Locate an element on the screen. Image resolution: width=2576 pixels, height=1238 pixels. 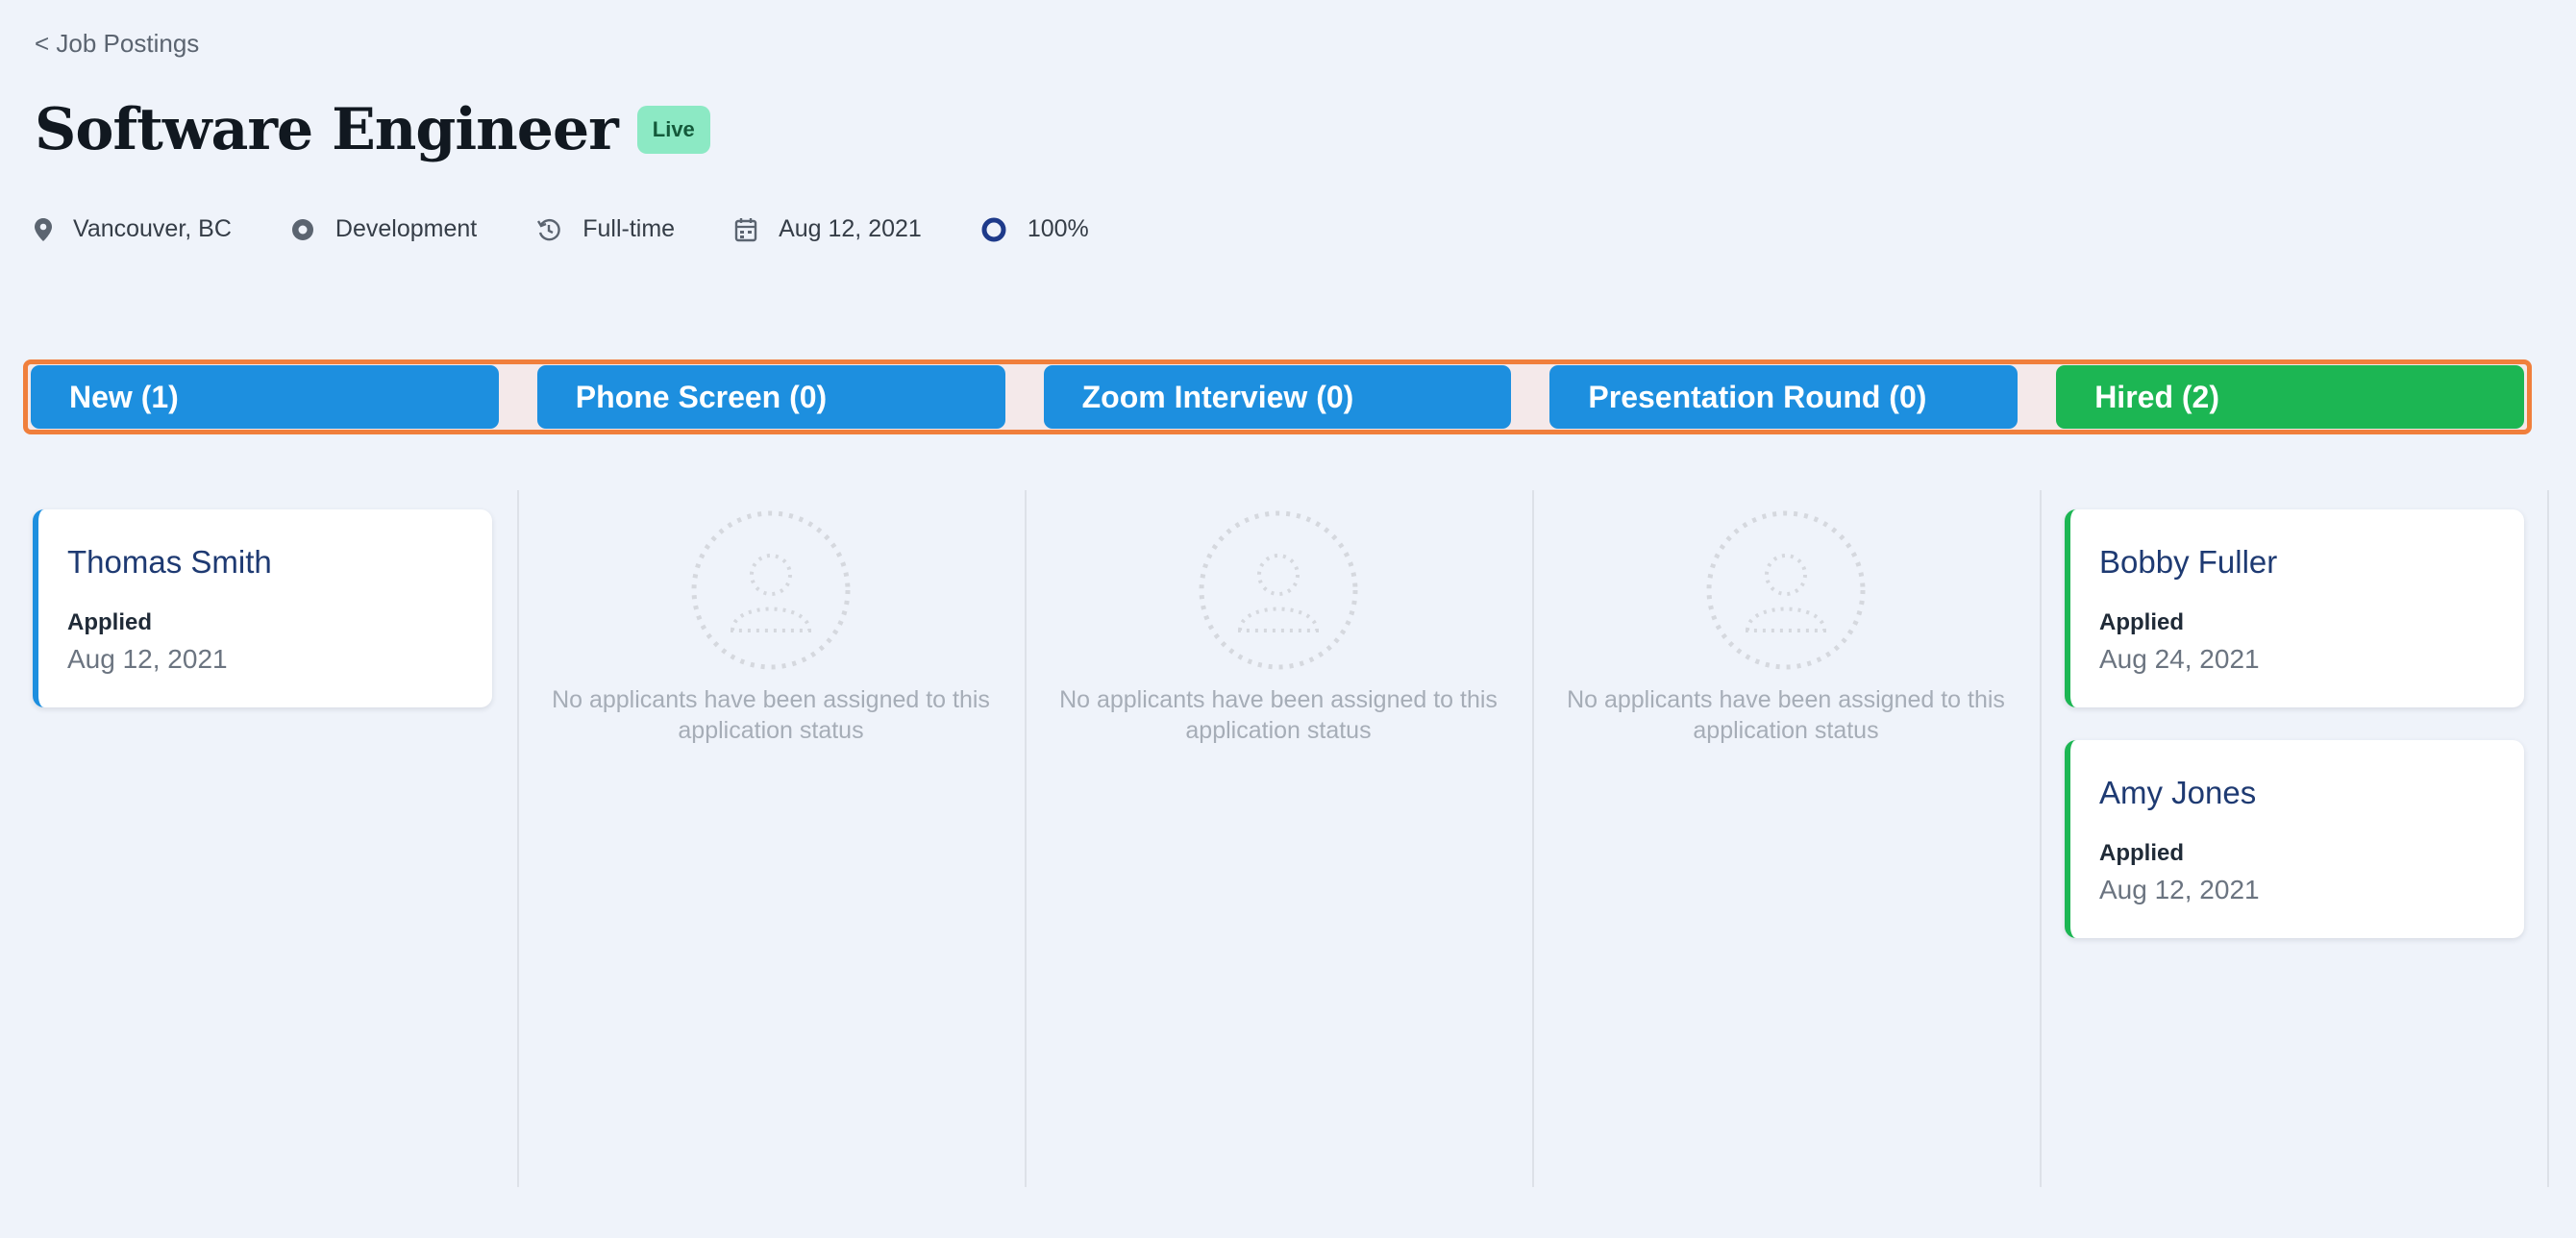
job-department-text: Development is located at coordinates (406, 228).